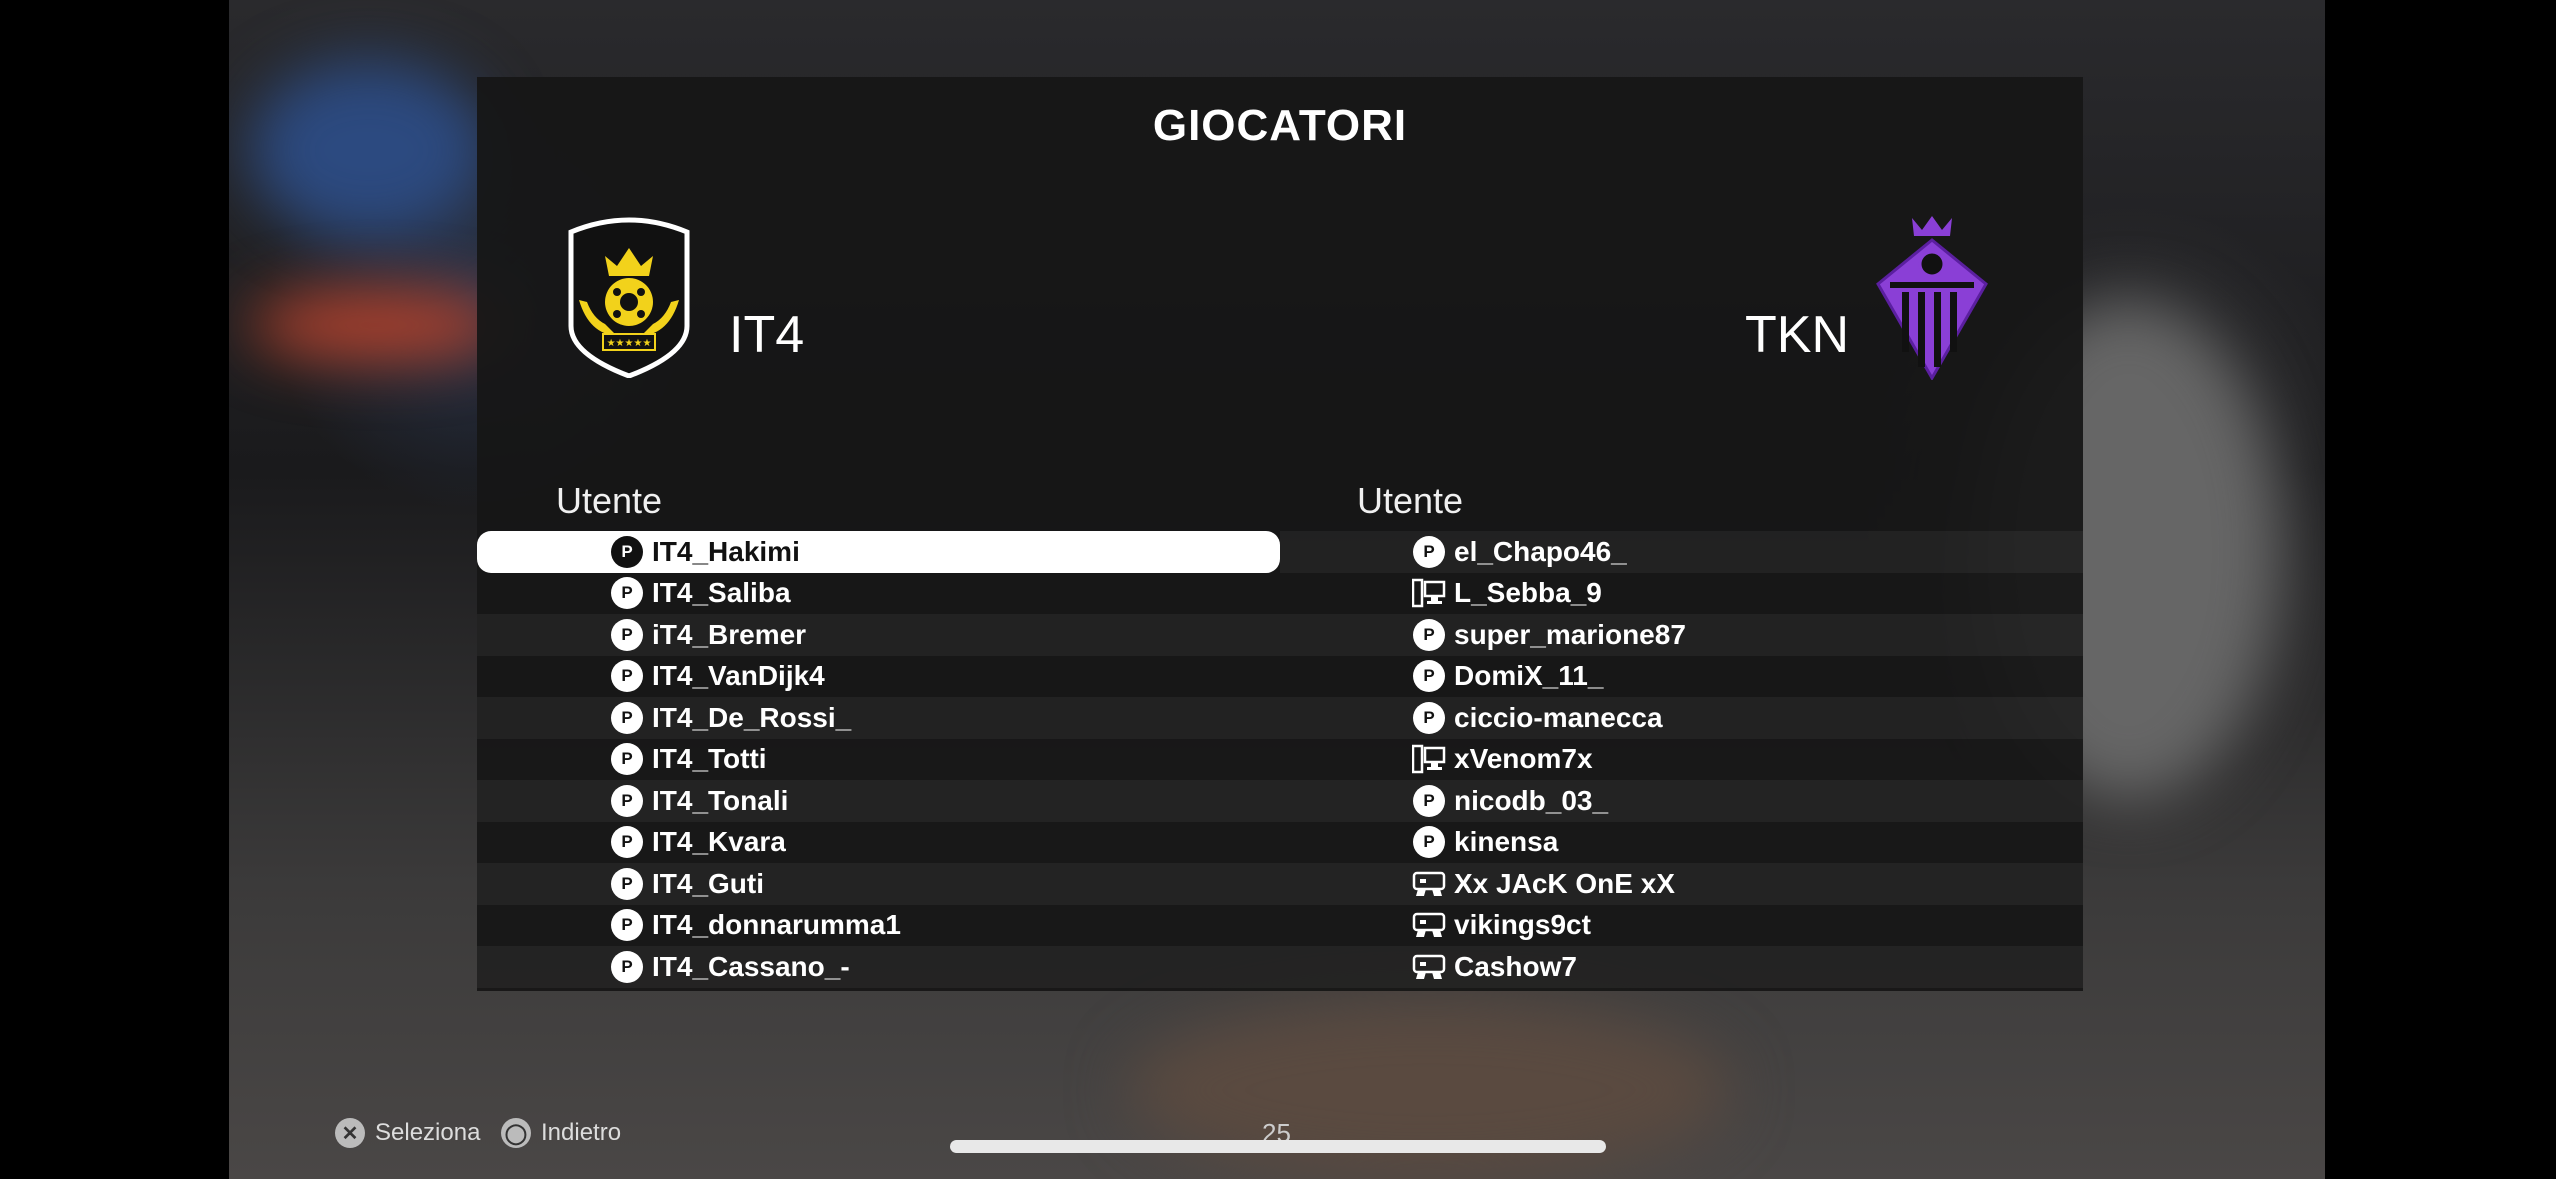  What do you see at coordinates (516, 1133) in the screenshot?
I see `circle-button-icon: ◯` at bounding box center [516, 1133].